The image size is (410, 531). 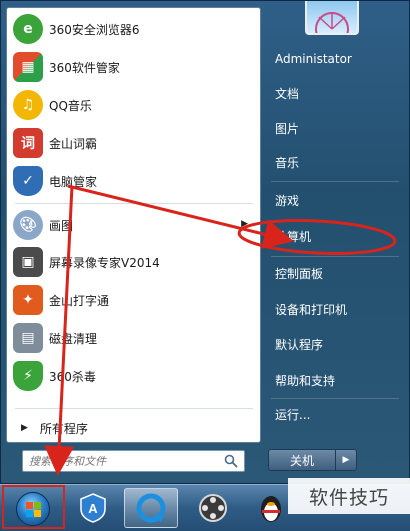 I want to click on typing-icon: ✦, so click(x=28, y=300).